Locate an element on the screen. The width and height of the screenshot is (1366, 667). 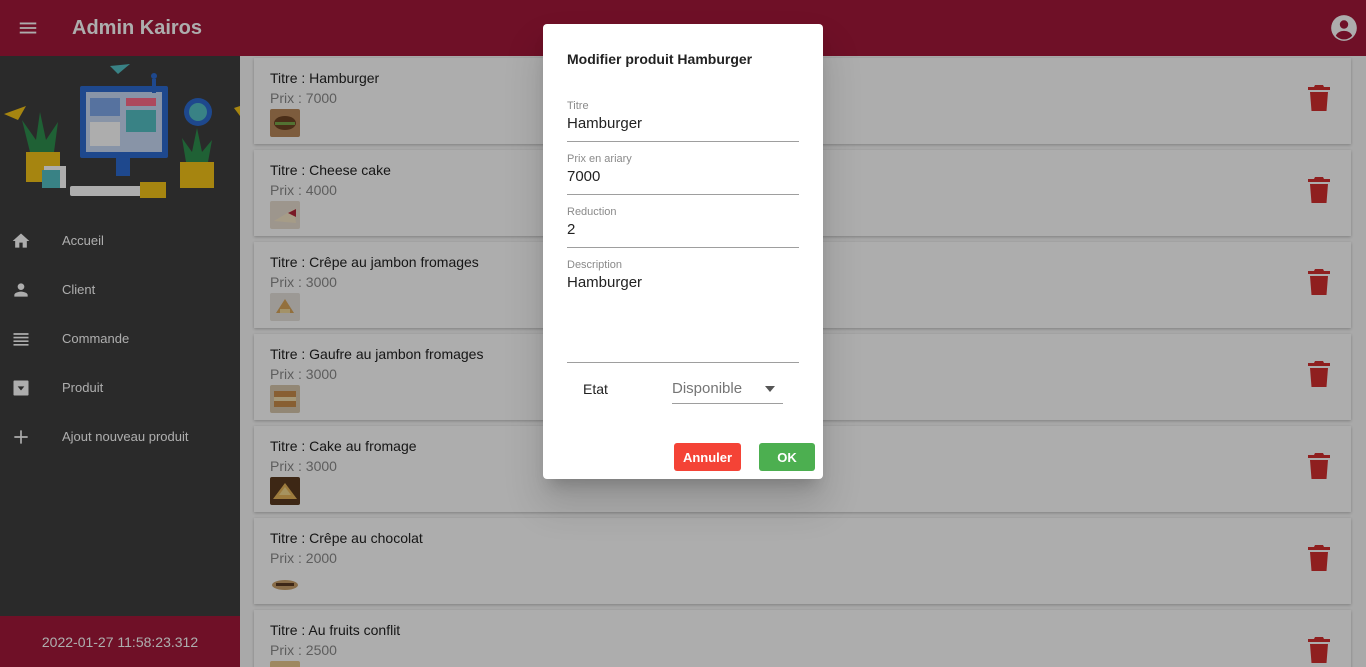
etat-select-value: Disponible is located at coordinates (707, 388).